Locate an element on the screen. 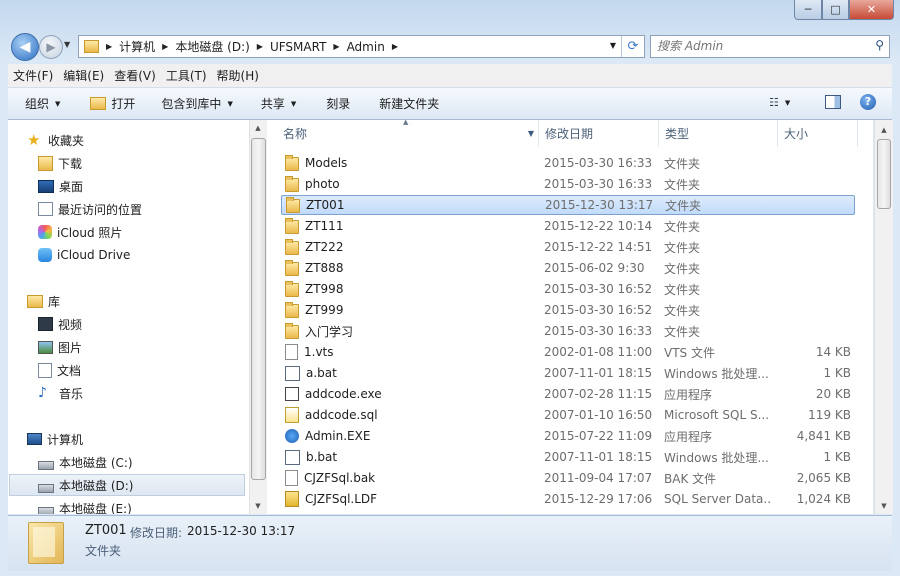 The width and height of the screenshot is (900, 576). file-type: 应用程序 is located at coordinates (688, 394).